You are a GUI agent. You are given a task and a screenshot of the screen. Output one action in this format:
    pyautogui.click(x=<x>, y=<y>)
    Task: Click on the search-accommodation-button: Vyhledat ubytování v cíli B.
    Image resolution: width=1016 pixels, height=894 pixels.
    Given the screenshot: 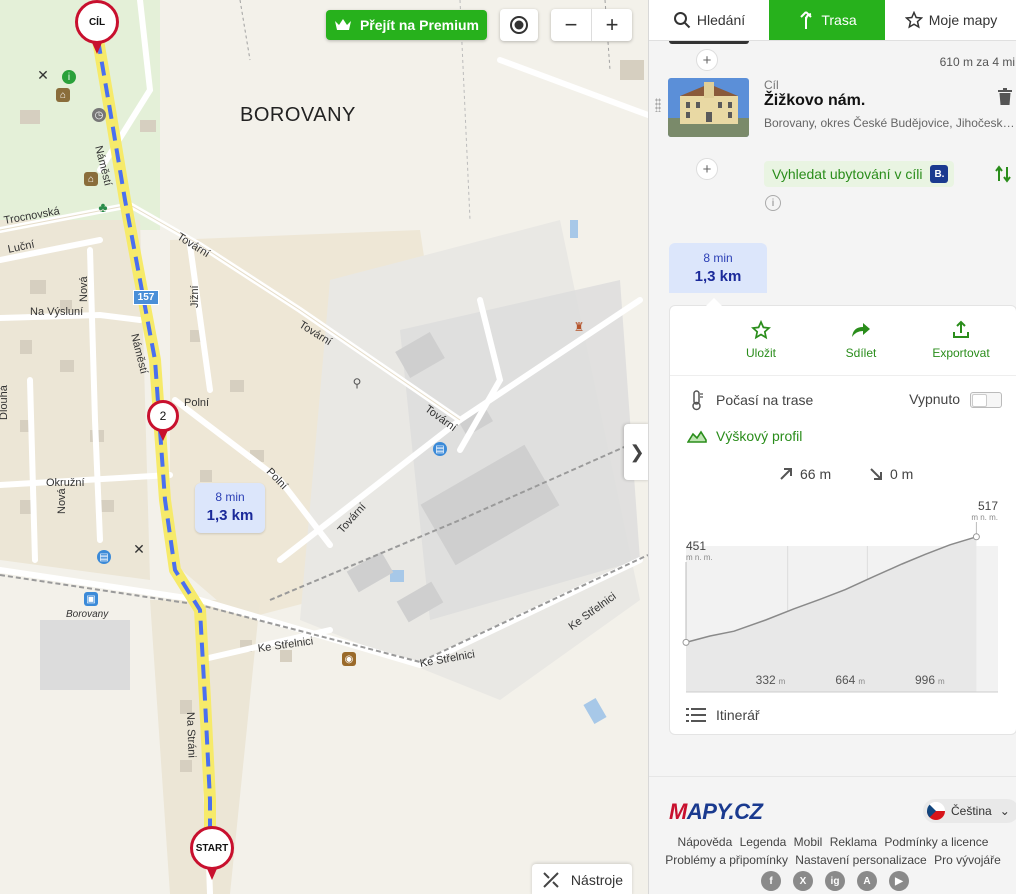 What is the action you would take?
    pyautogui.click(x=859, y=174)
    